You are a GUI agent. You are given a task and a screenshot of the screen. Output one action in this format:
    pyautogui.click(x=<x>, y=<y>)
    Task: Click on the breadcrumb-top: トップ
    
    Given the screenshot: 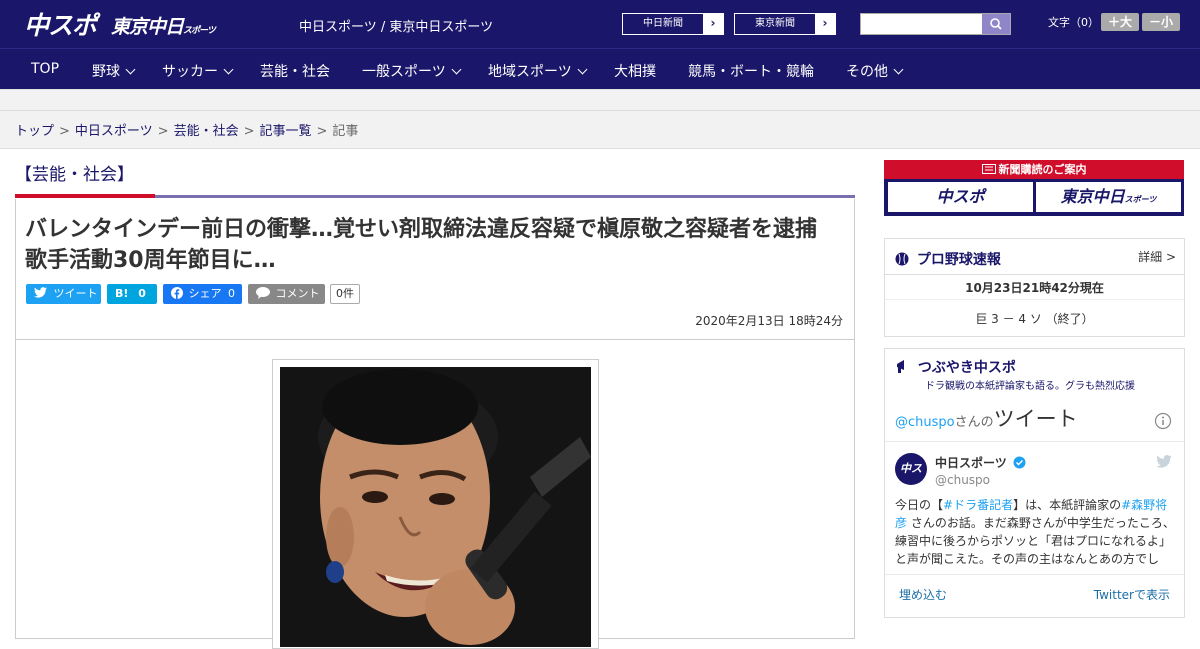 What is the action you would take?
    pyautogui.click(x=34, y=131)
    